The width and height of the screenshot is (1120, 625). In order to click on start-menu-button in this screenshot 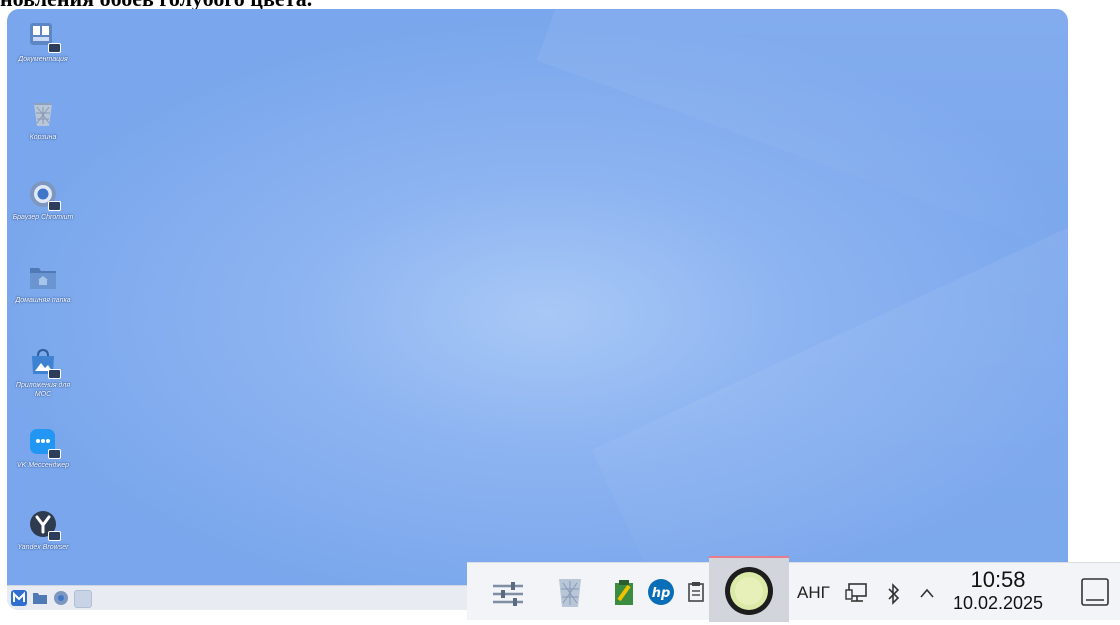, I will do `click(19, 598)`.